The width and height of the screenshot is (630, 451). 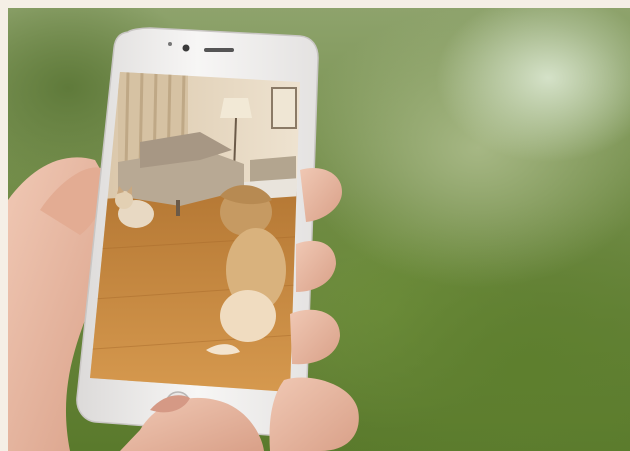 I want to click on phone-speaker-icon, so click(x=219, y=50).